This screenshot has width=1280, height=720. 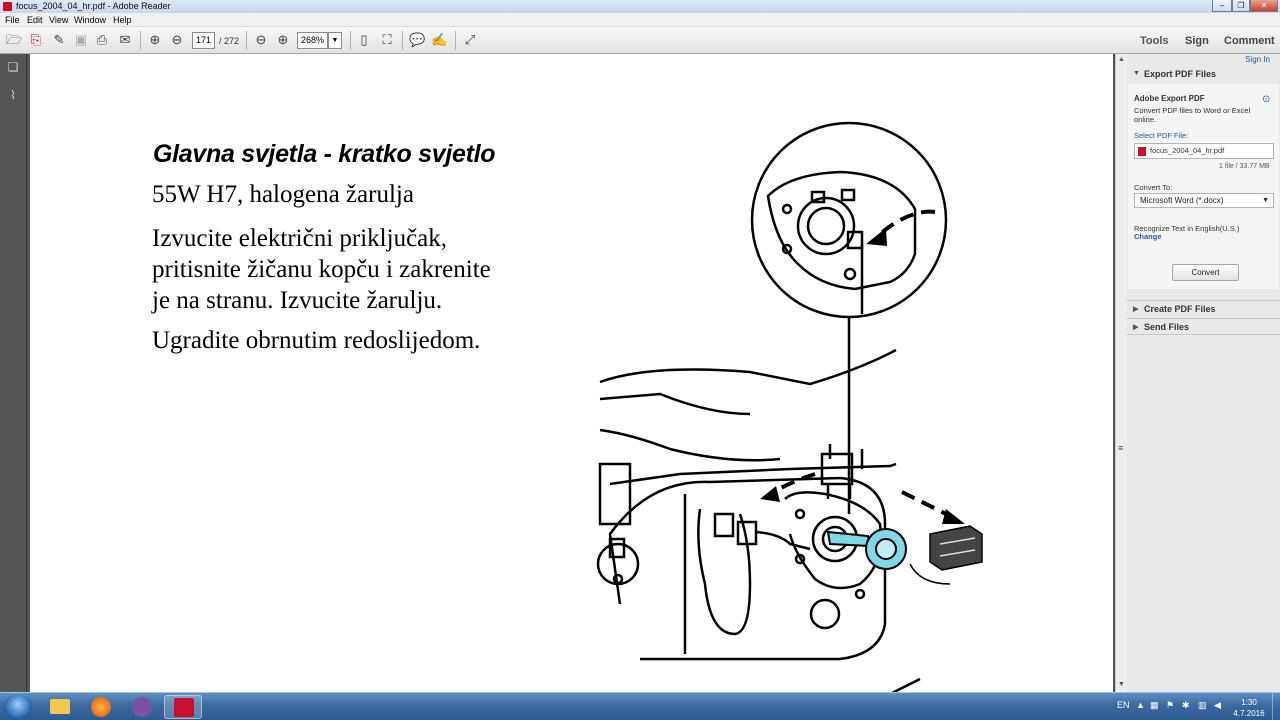 What do you see at coordinates (387, 40) in the screenshot?
I see `fit-width-icon: ⛶` at bounding box center [387, 40].